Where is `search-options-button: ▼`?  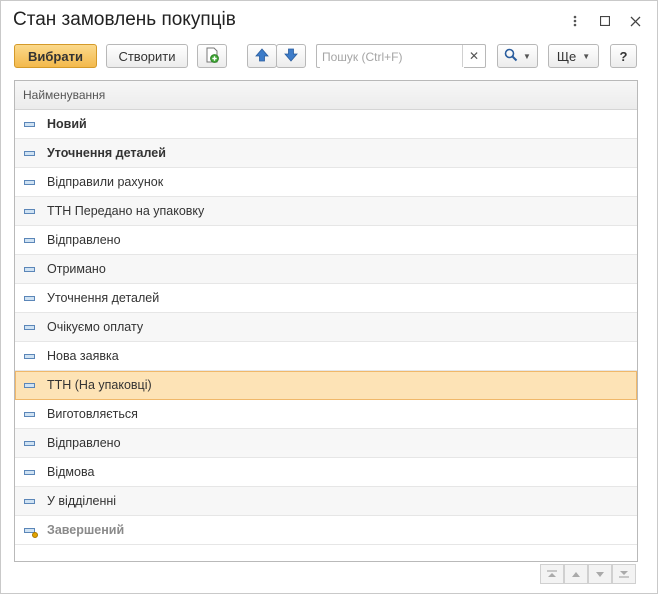 search-options-button: ▼ is located at coordinates (517, 56).